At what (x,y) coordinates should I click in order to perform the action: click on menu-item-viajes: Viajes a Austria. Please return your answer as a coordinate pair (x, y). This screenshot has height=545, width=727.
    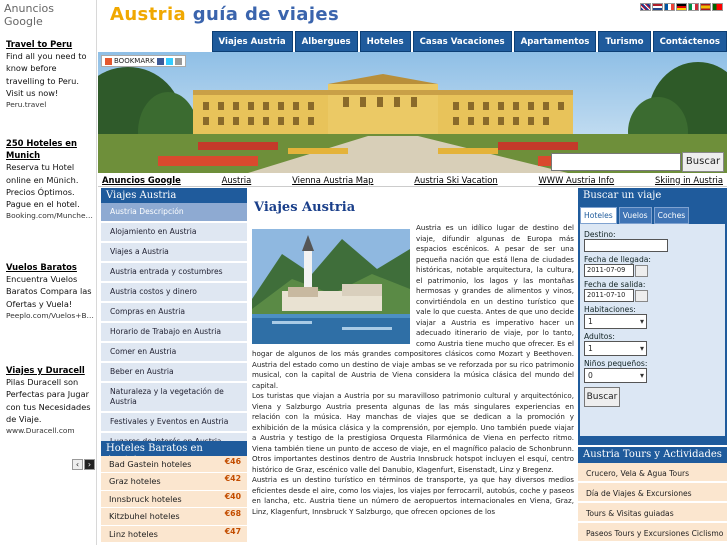
    Looking at the image, I should click on (174, 253).